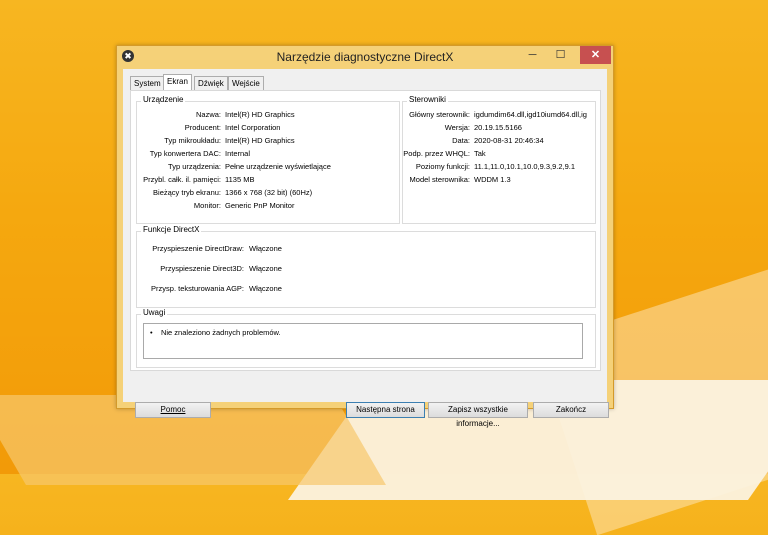 This screenshot has width=768, height=535. Describe the element at coordinates (197, 288) in the screenshot. I see `directx-feature-label: Przysp. teksturowania AGP:` at that location.